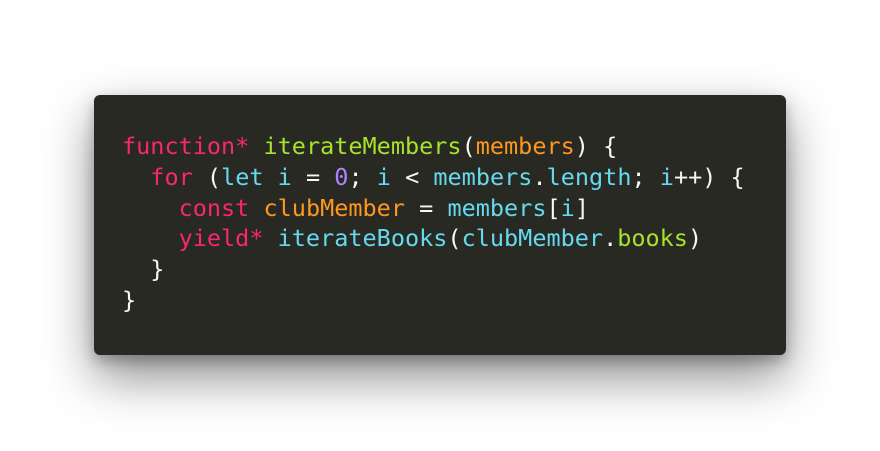  What do you see at coordinates (525, 146) in the screenshot?
I see `function-parameter: members` at bounding box center [525, 146].